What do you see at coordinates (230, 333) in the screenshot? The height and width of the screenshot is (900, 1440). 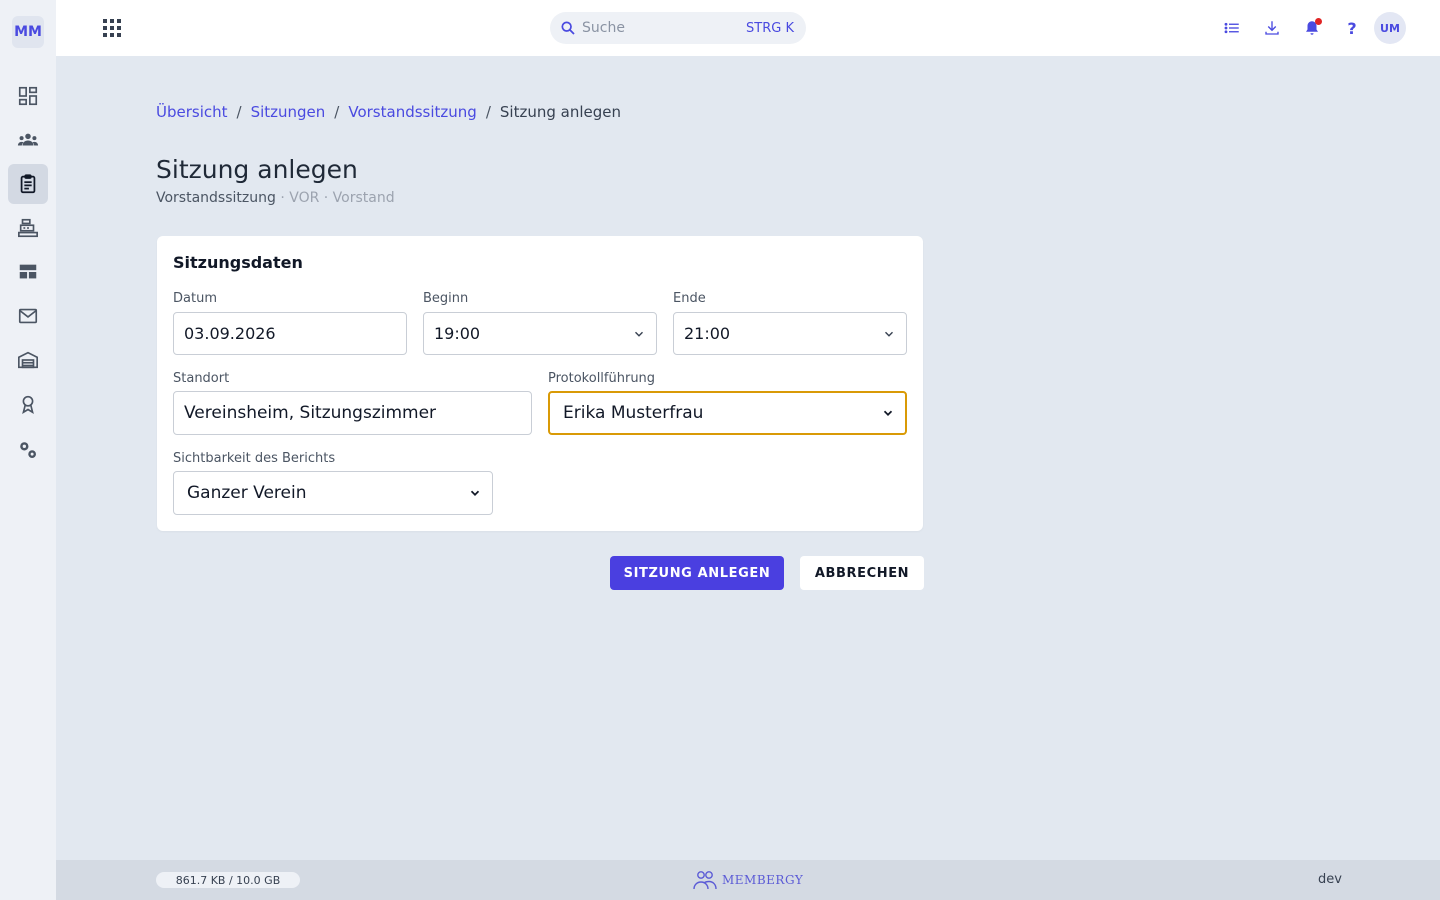 I see `date-value: 03.09.2026` at bounding box center [230, 333].